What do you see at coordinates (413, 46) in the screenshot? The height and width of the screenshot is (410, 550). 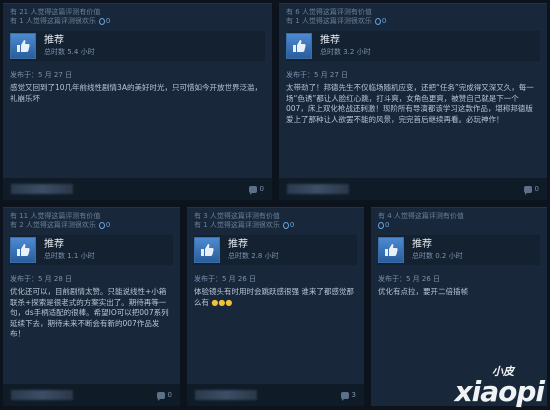 I see `review-verdict: 推荐 总时数 3.2 小时` at bounding box center [413, 46].